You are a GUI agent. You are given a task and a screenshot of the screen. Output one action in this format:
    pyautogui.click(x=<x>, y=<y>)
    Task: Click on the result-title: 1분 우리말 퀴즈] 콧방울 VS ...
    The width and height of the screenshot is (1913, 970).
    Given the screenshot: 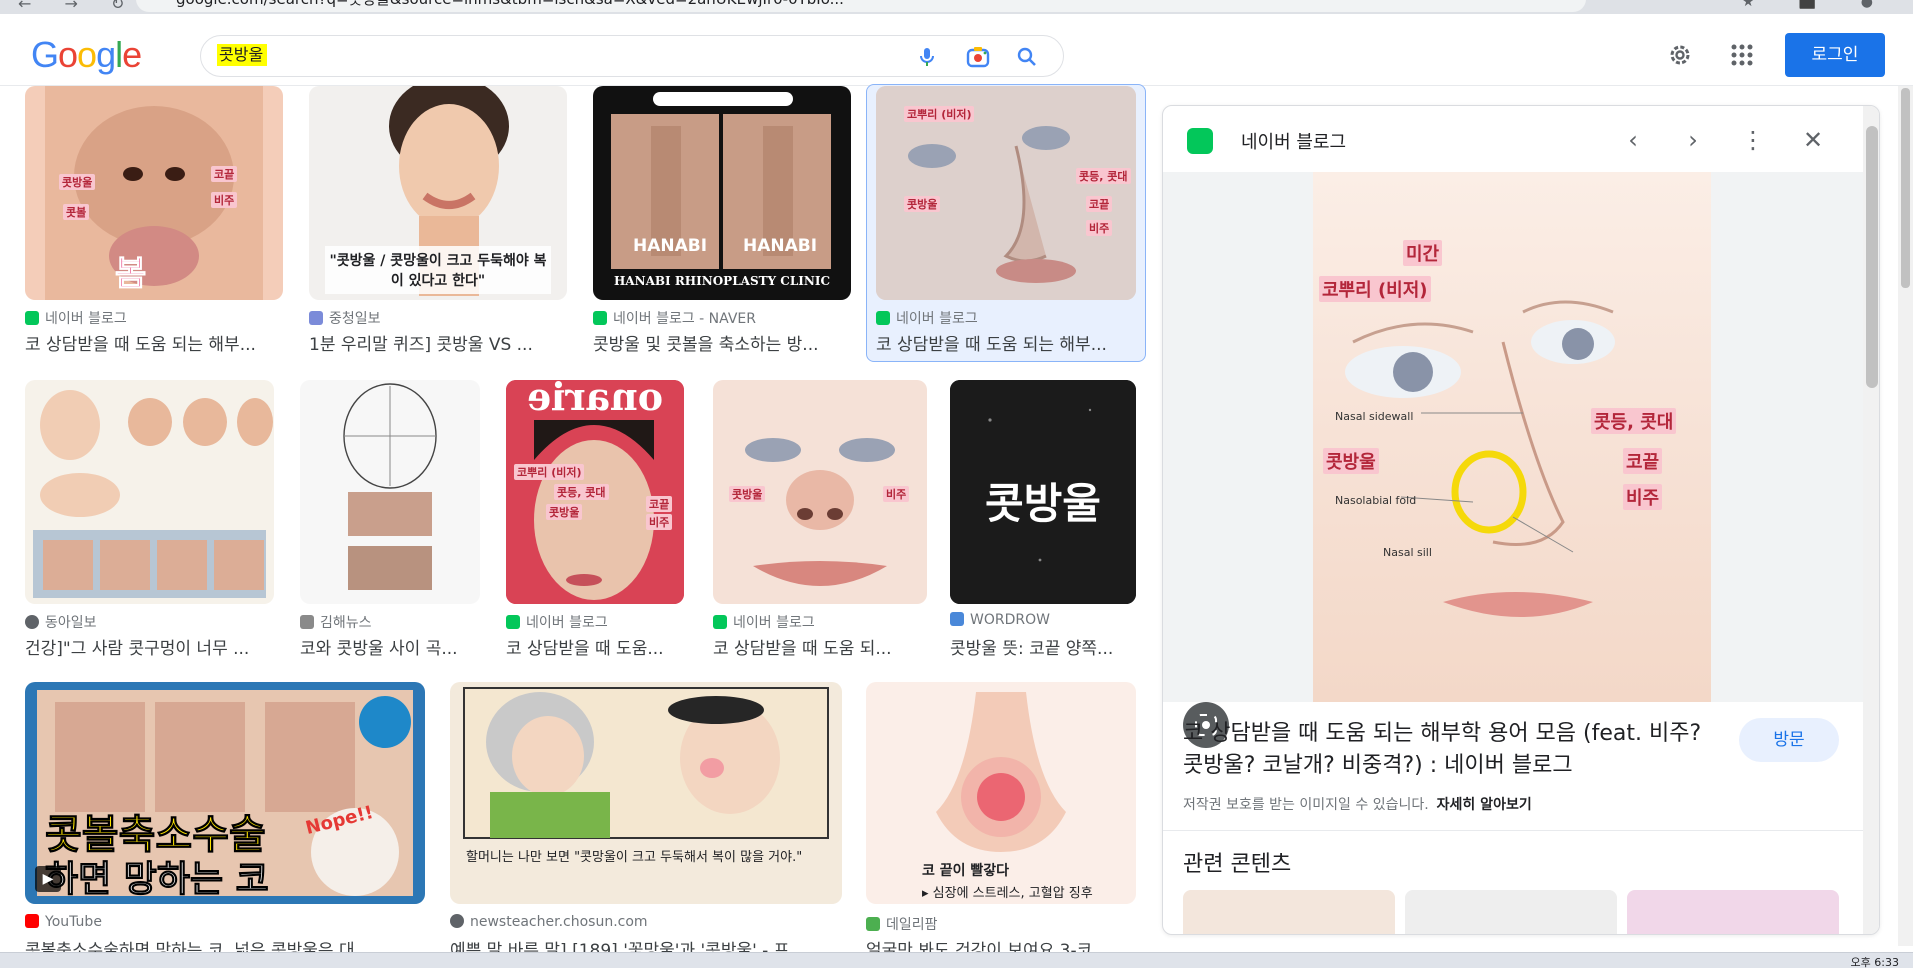 What is the action you would take?
    pyautogui.click(x=438, y=342)
    